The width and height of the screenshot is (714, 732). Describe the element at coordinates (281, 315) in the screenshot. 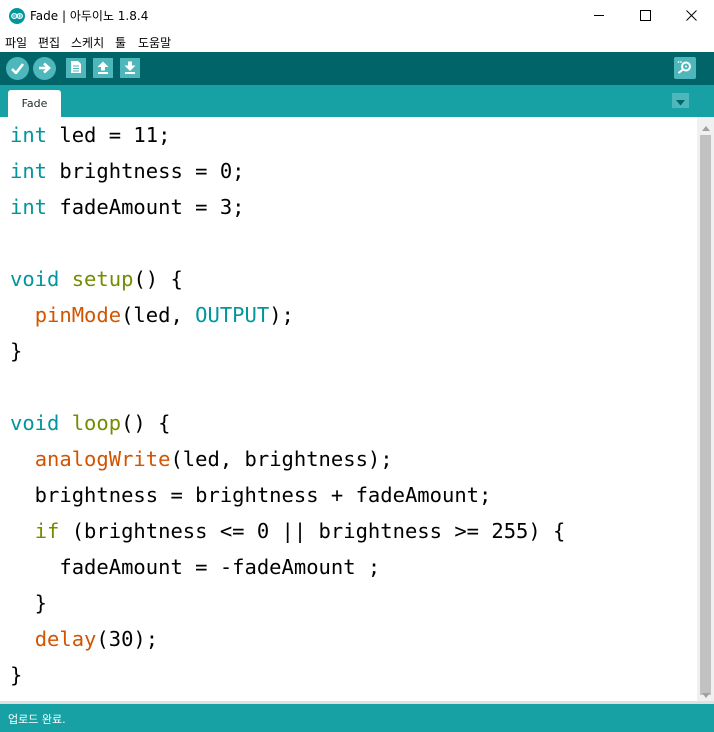

I see `code-text: );` at that location.